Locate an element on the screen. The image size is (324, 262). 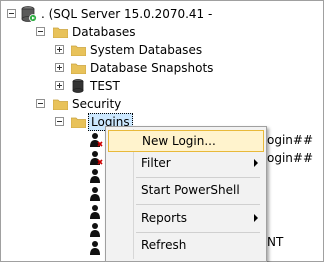
menu-item-label: Reports is located at coordinates (164, 218).